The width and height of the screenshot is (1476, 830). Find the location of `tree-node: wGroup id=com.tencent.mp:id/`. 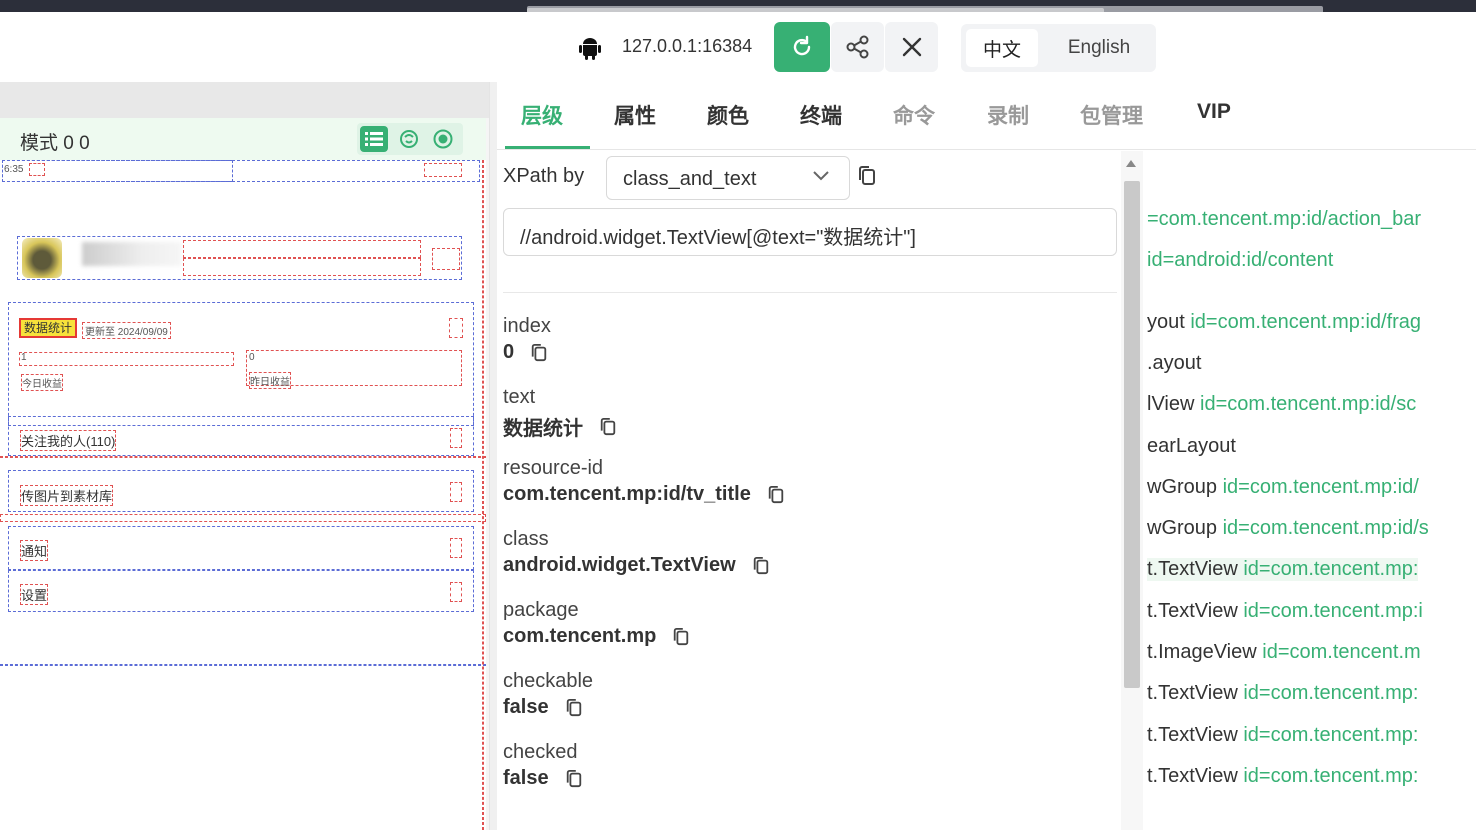

tree-node: wGroup id=com.tencent.mp:id/ is located at coordinates (1283, 487).